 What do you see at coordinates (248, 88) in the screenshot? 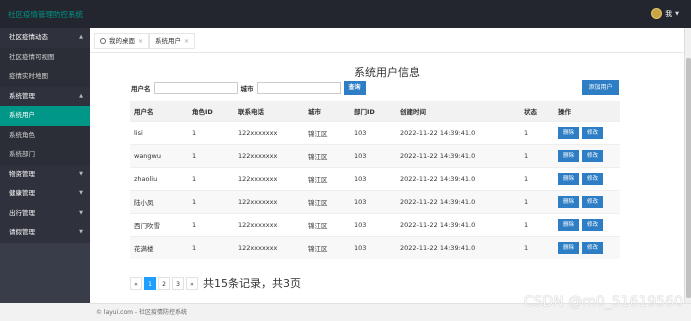
I see `filter-bar: 用户名 城市 查询` at bounding box center [248, 88].